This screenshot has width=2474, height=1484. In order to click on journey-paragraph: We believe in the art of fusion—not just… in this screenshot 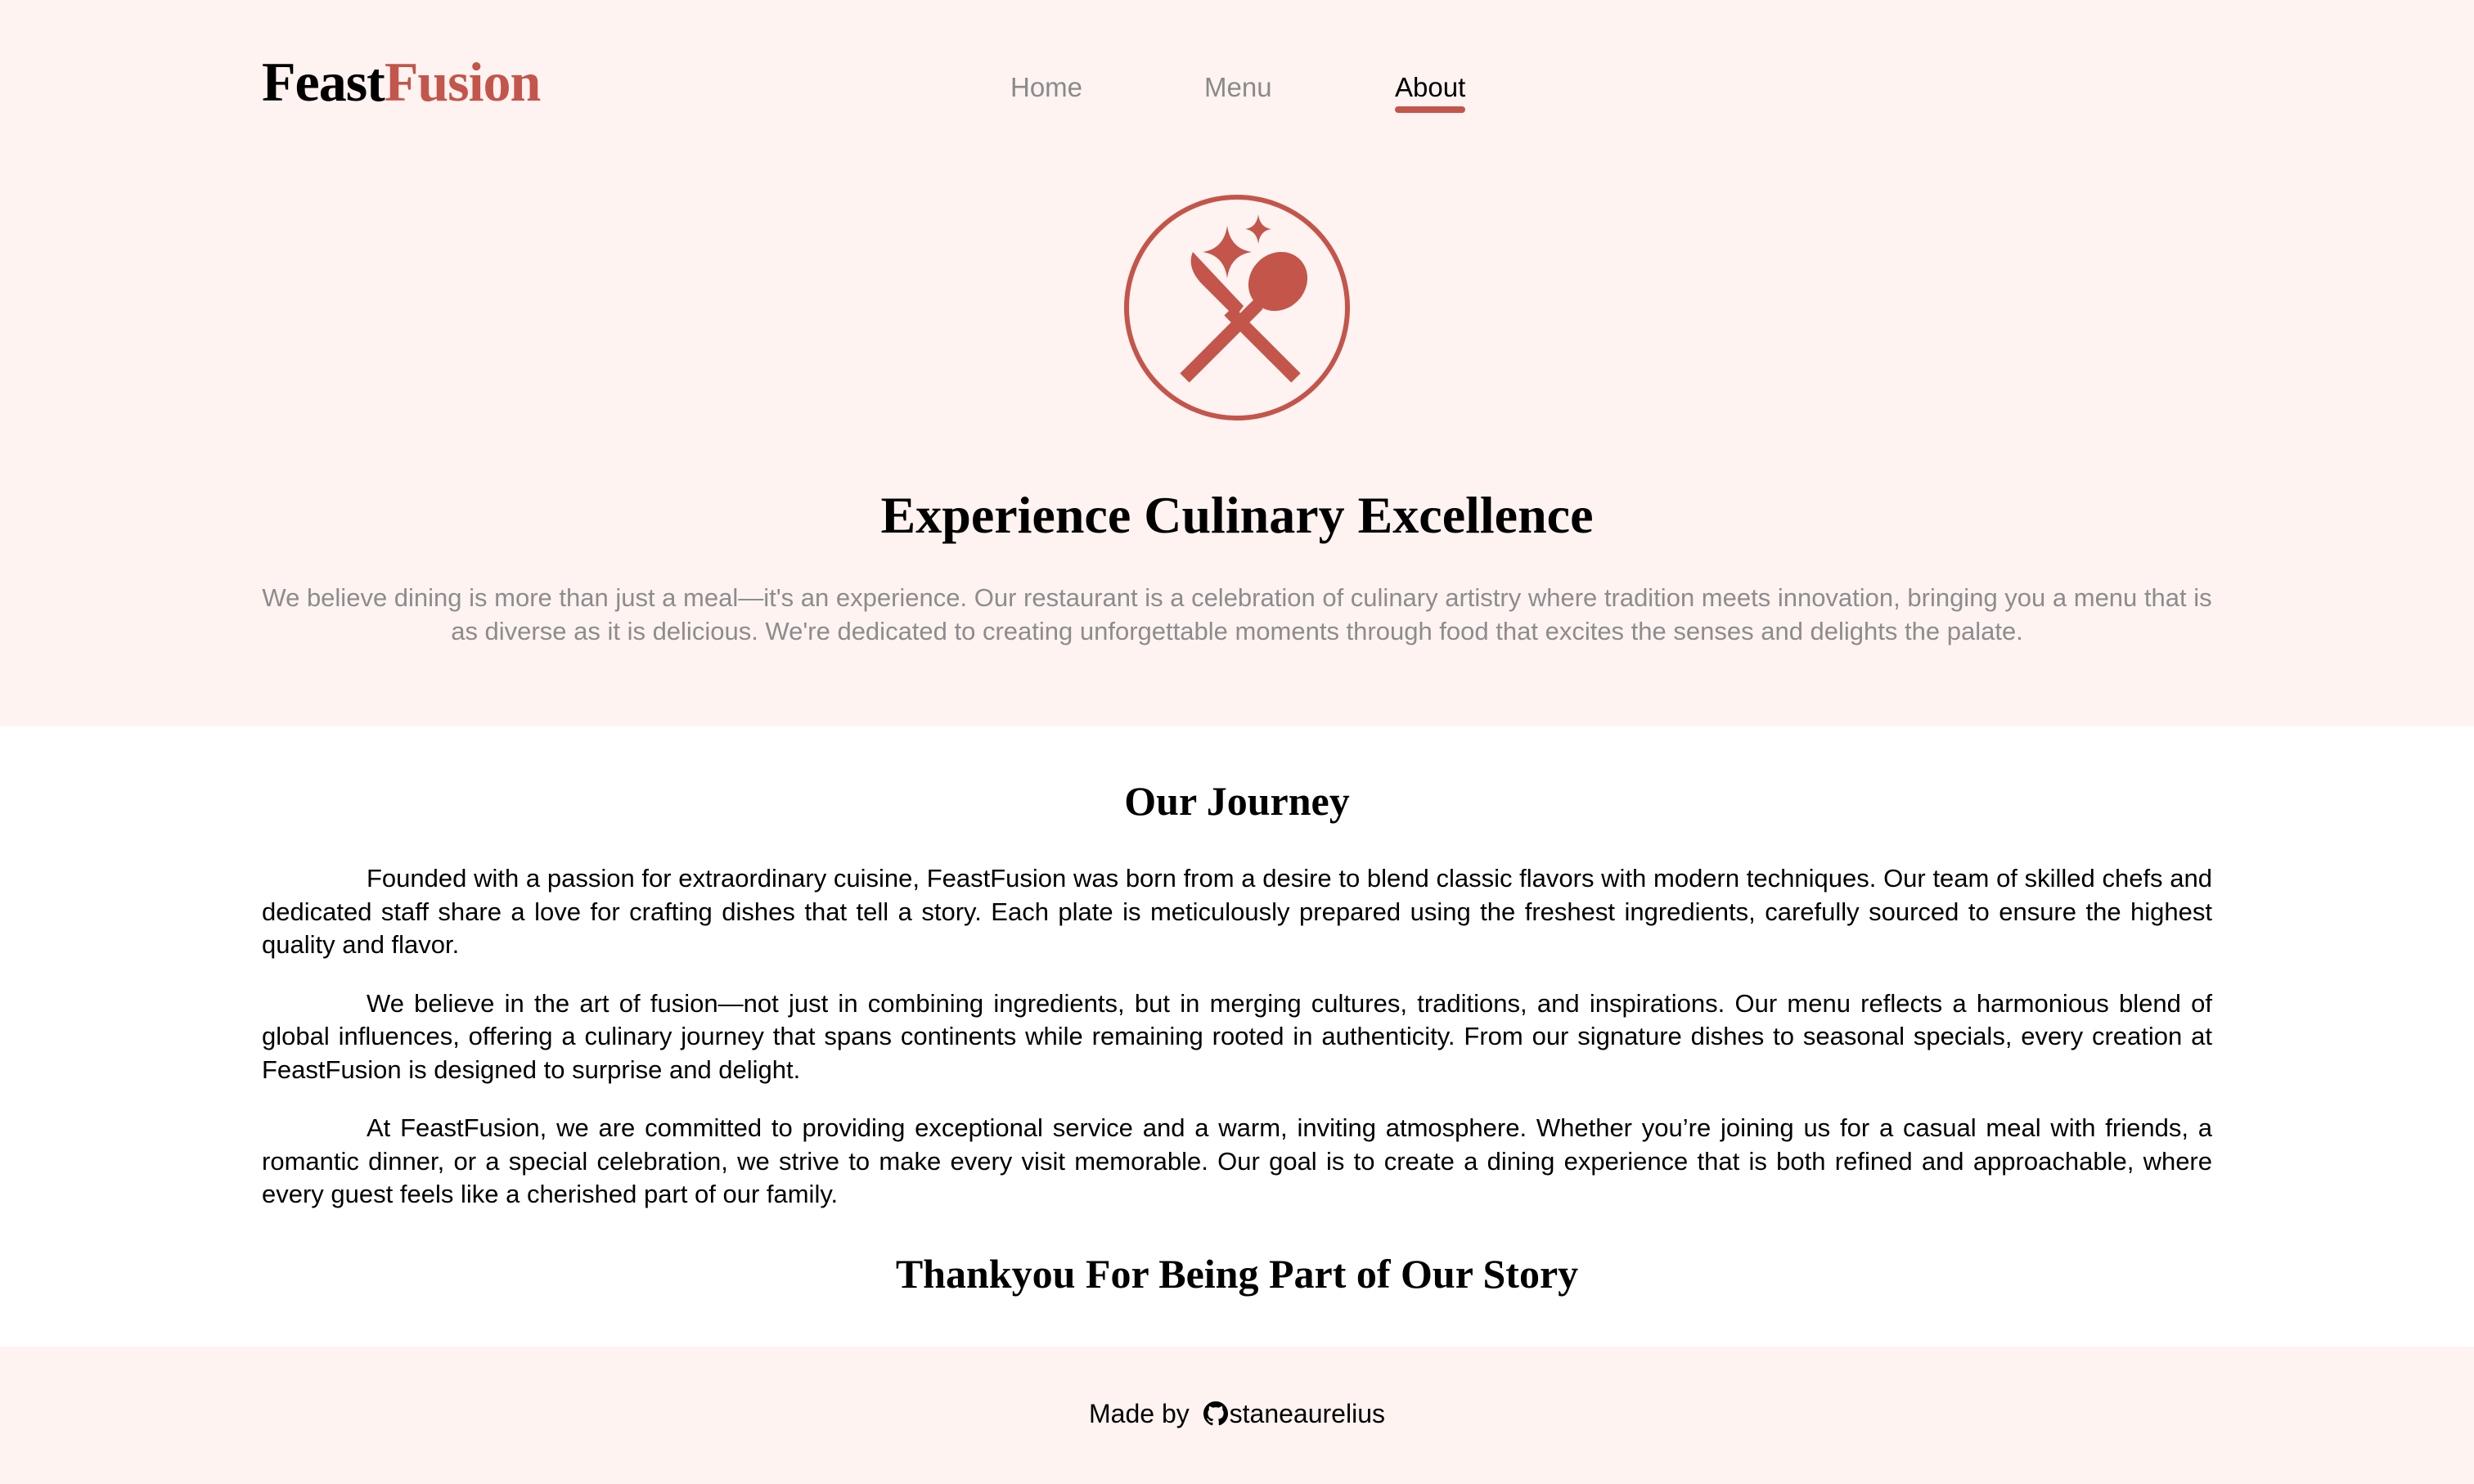, I will do `click(1237, 1036)`.